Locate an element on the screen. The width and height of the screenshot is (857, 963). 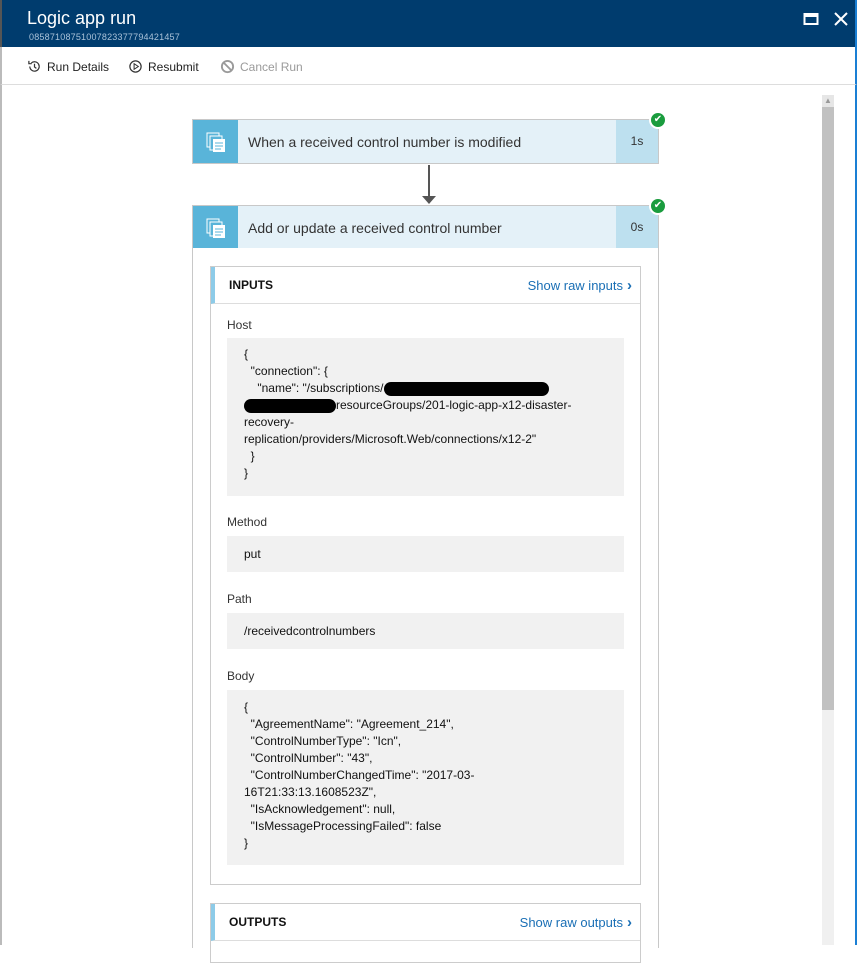
host-label: Host is located at coordinates (239, 325).